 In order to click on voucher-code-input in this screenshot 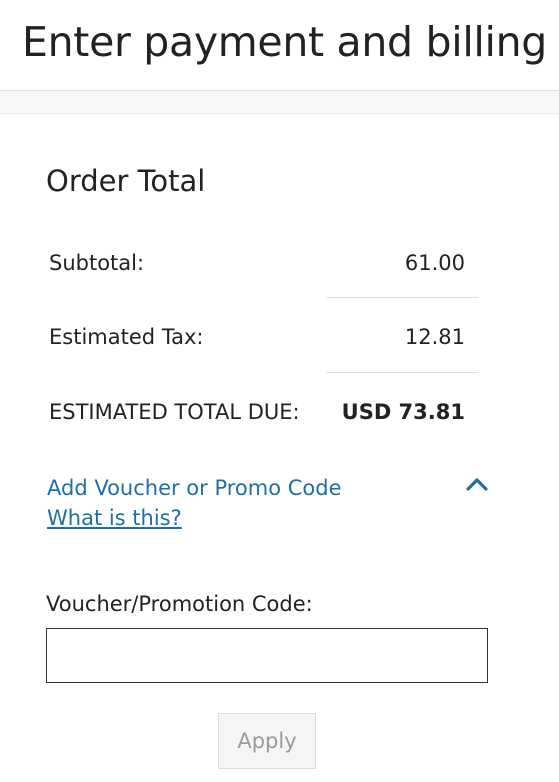, I will do `click(267, 655)`.